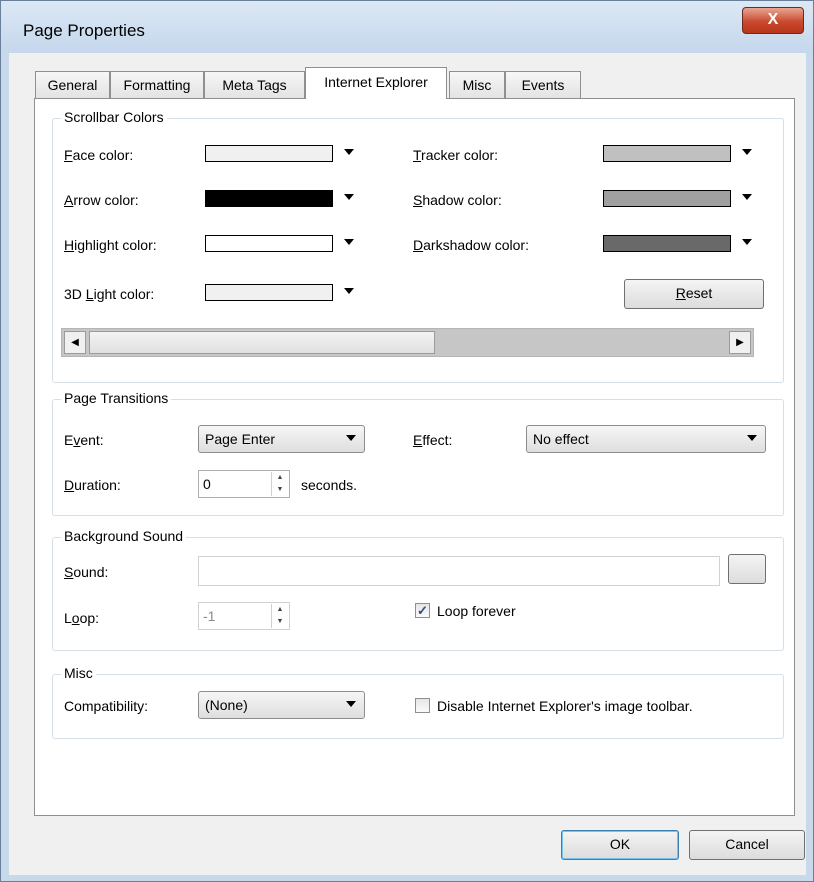 The height and width of the screenshot is (882, 814). Describe the element at coordinates (269, 198) in the screenshot. I see `arrow-color-swatch` at that location.